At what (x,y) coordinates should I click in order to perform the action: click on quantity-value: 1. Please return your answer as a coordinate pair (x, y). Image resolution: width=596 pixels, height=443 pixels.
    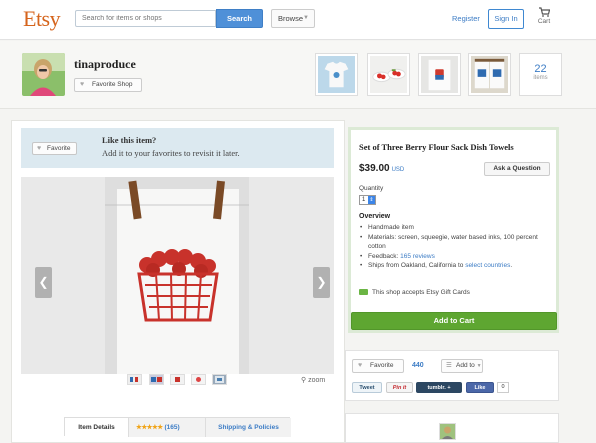
    Looking at the image, I should click on (364, 200).